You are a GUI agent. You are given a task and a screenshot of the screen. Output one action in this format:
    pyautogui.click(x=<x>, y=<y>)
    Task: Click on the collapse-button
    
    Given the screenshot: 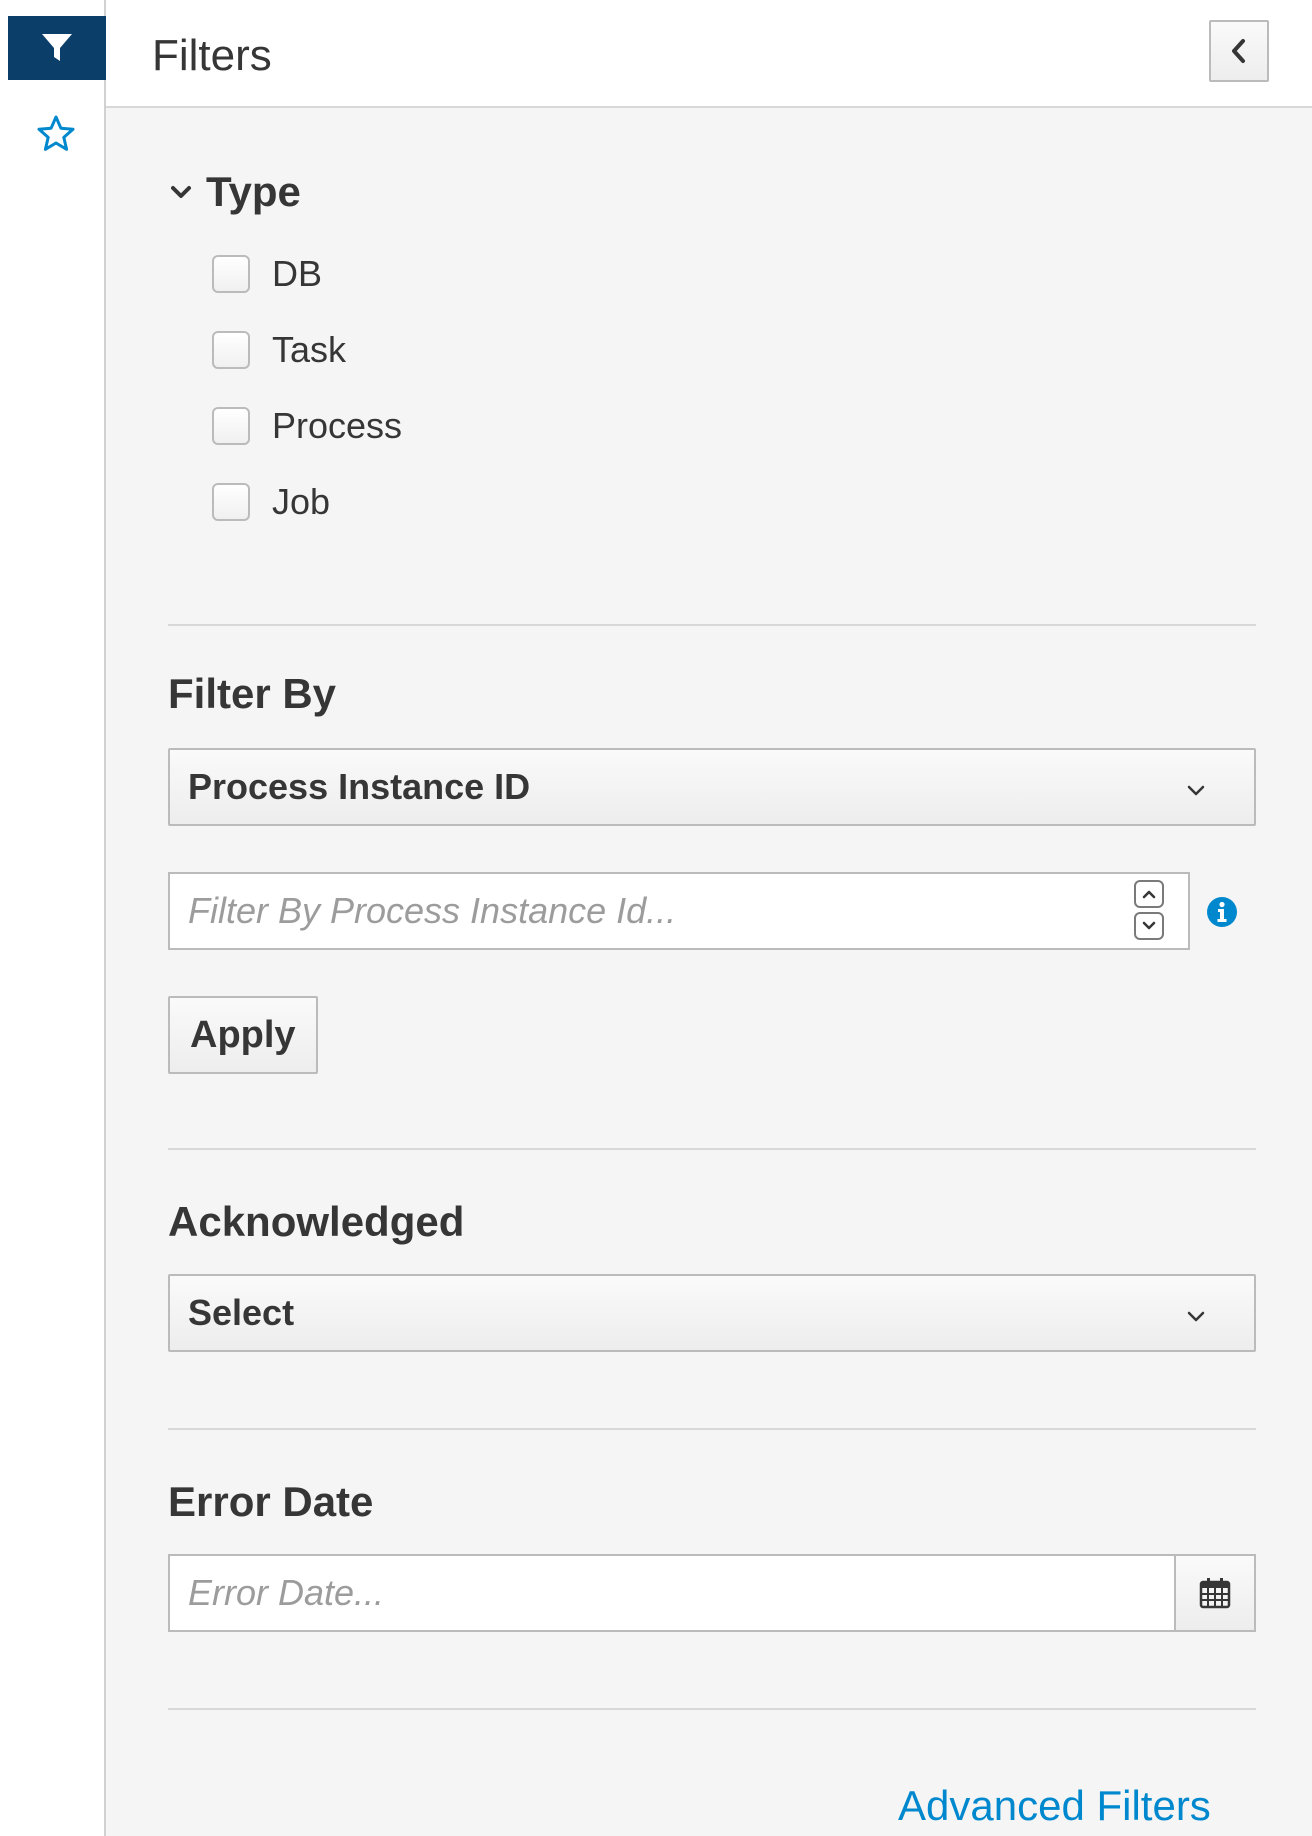 What is the action you would take?
    pyautogui.click(x=1239, y=51)
    